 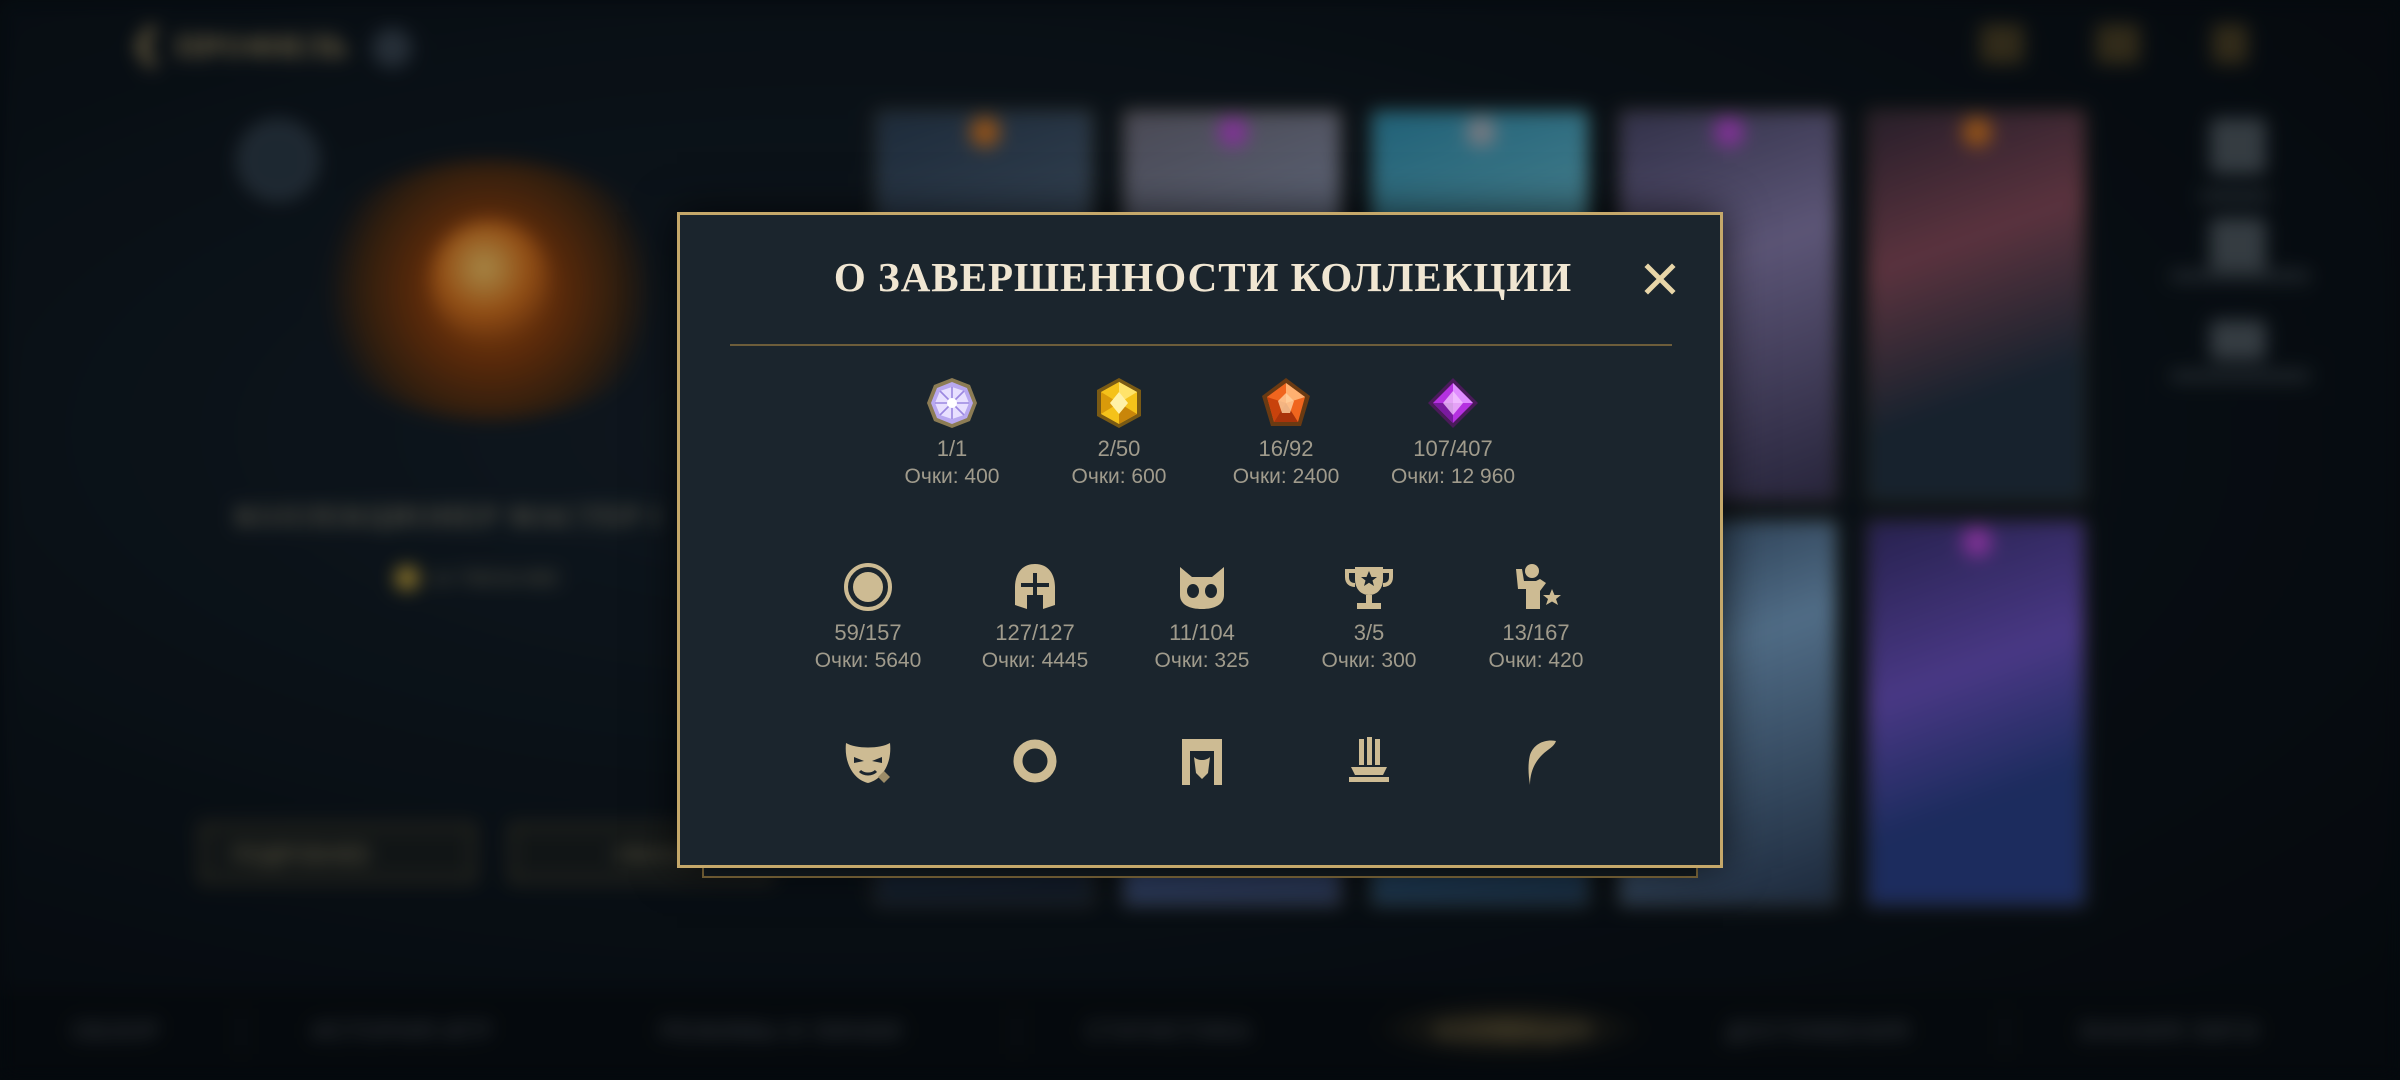 I want to click on pedestal-icon, so click(x=1369, y=761).